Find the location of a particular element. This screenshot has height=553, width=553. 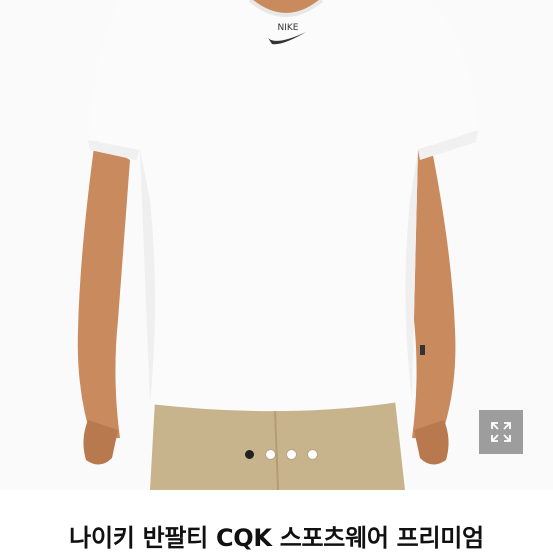

expand-icon is located at coordinates (501, 432).